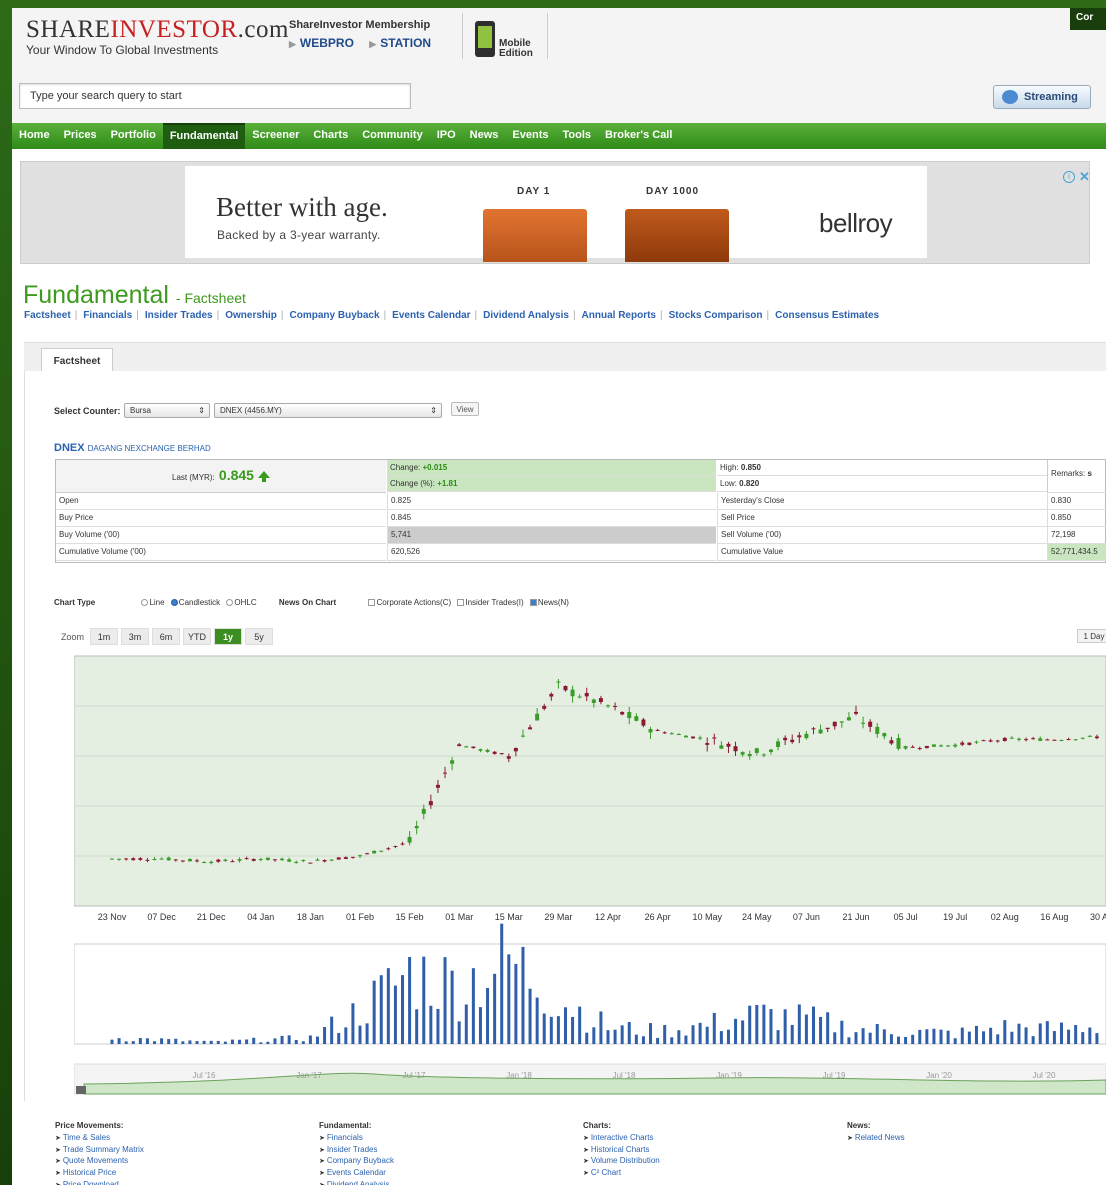 The width and height of the screenshot is (1106, 1185). What do you see at coordinates (638, 136) in the screenshot?
I see `nav-item-broker-s-call: Broker's Call` at bounding box center [638, 136].